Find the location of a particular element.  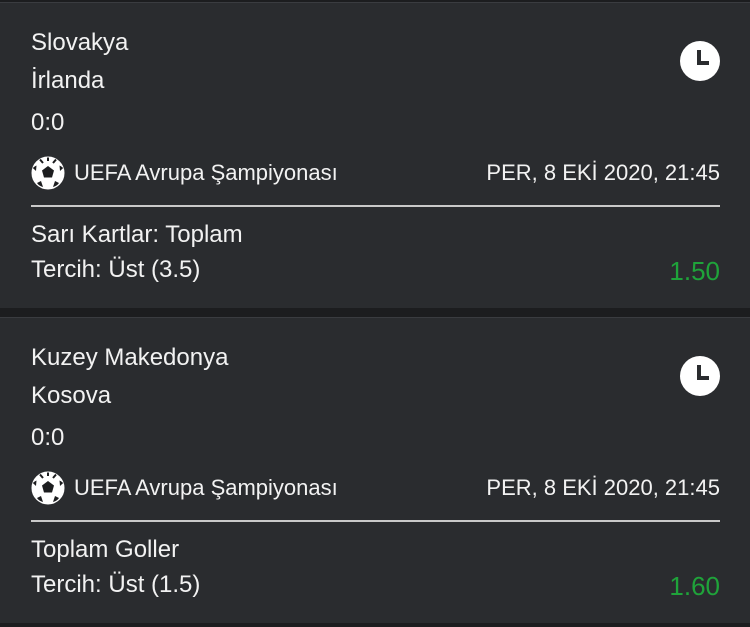

bet-odds: 1.50 is located at coordinates (694, 271).